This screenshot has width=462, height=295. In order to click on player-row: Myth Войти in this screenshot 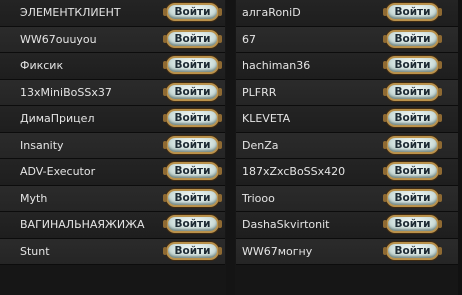, I will do `click(112, 198)`.